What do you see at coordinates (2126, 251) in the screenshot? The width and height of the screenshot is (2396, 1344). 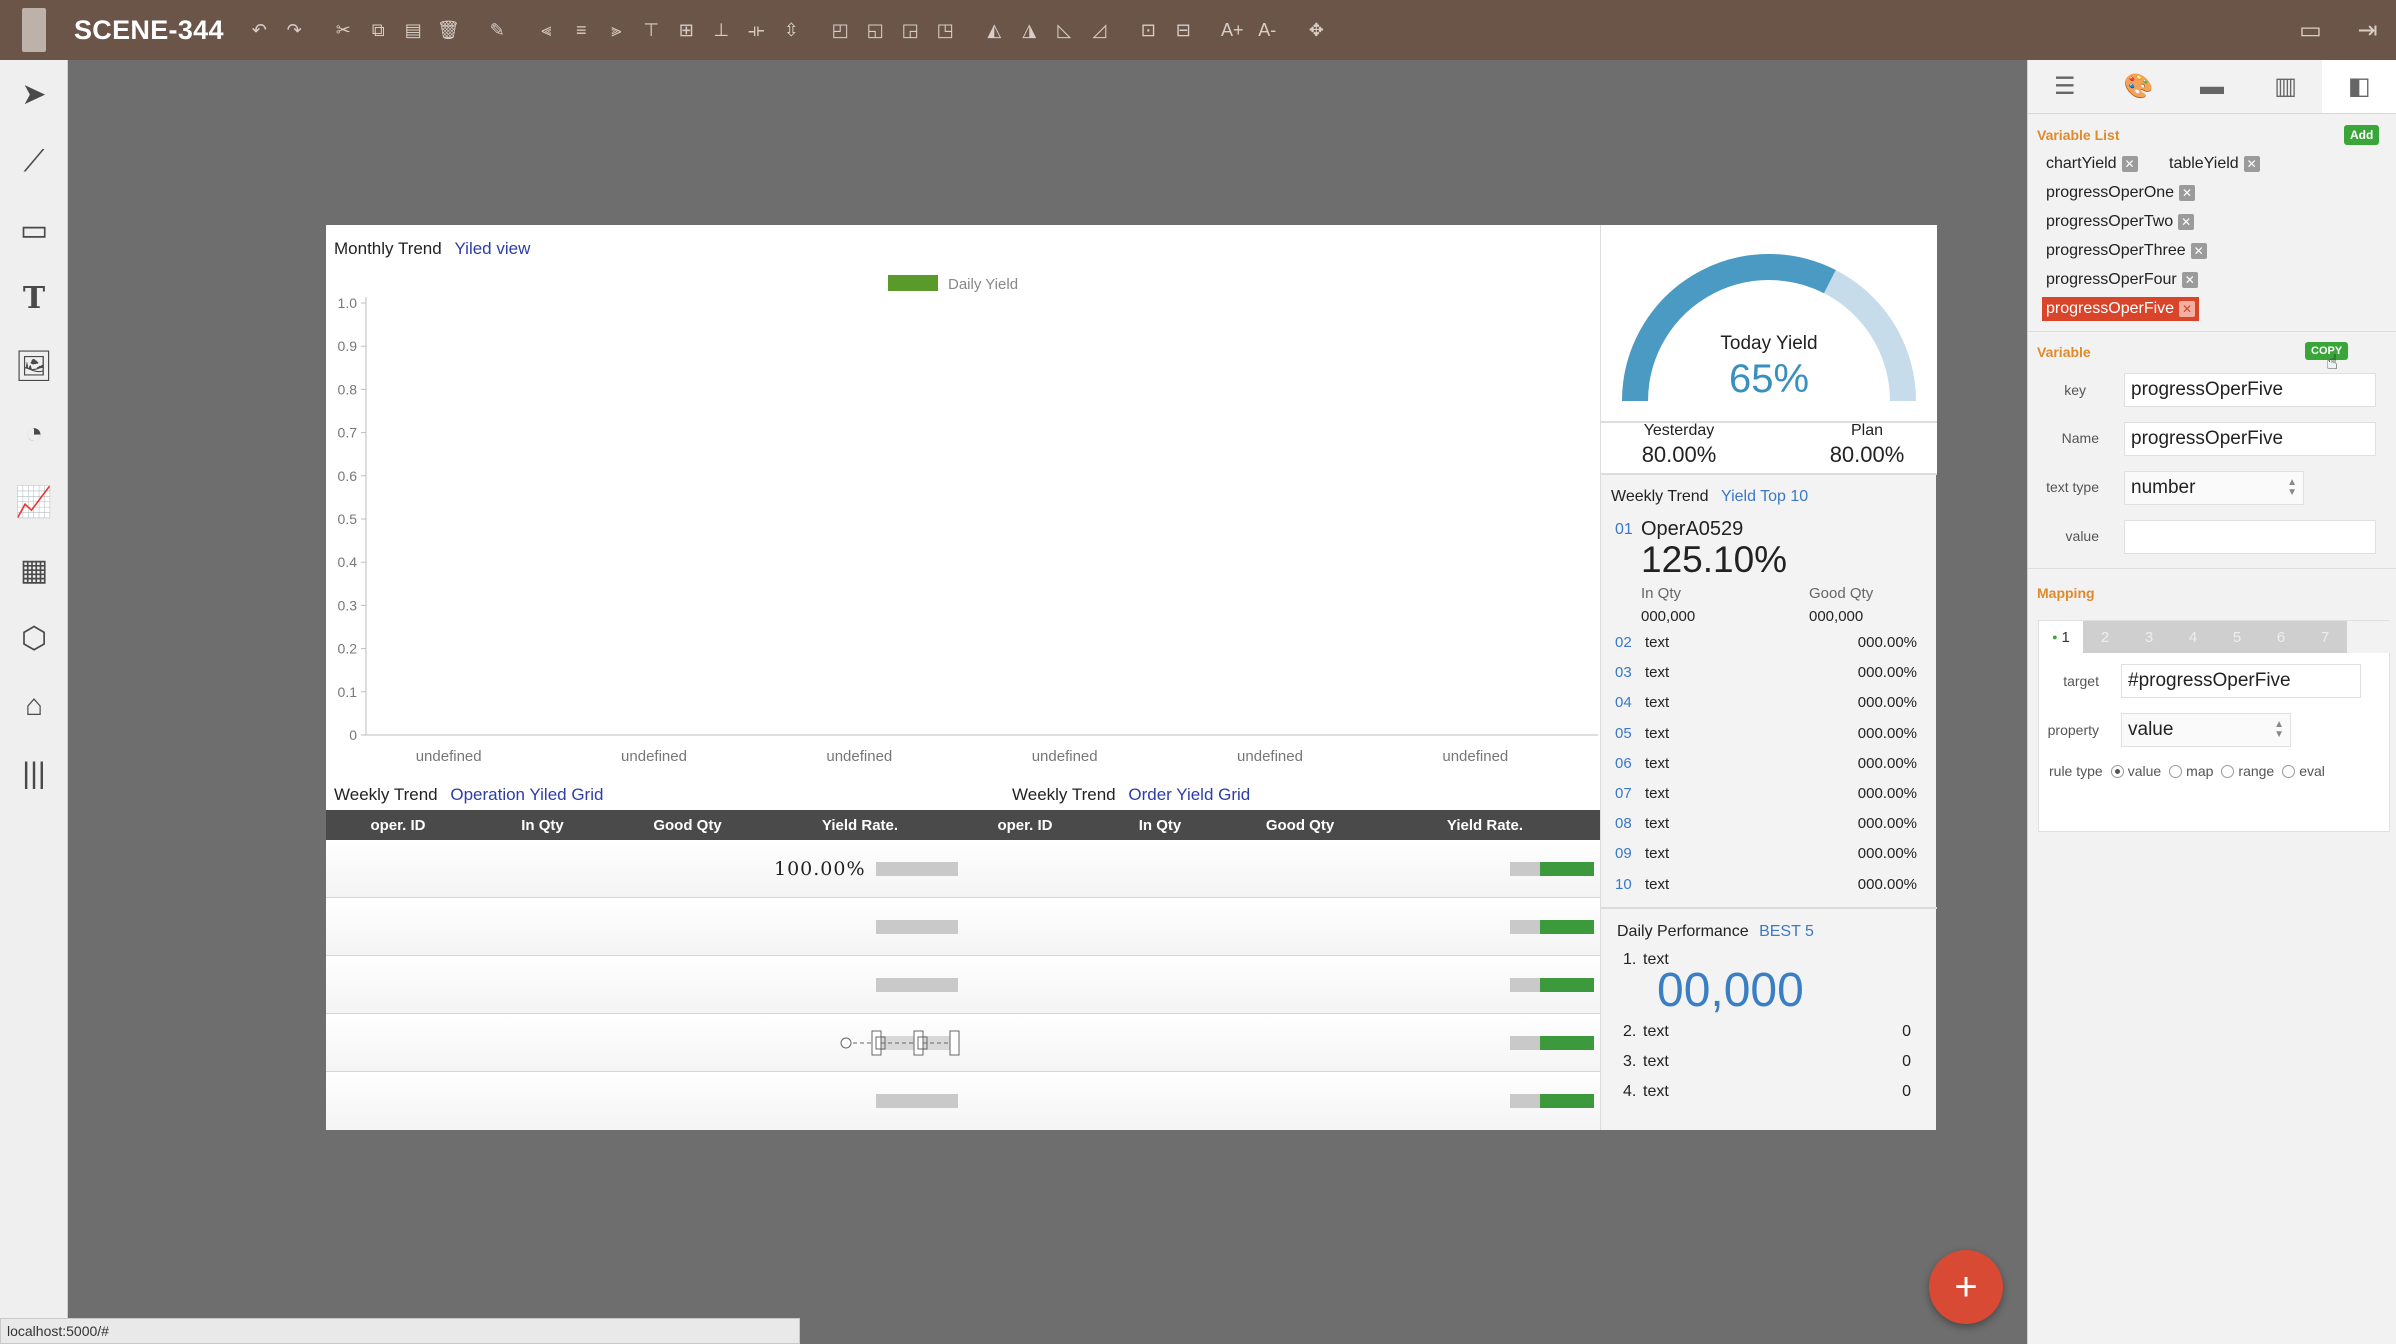 I see `variable-chip: progressOperThree ✕` at bounding box center [2126, 251].